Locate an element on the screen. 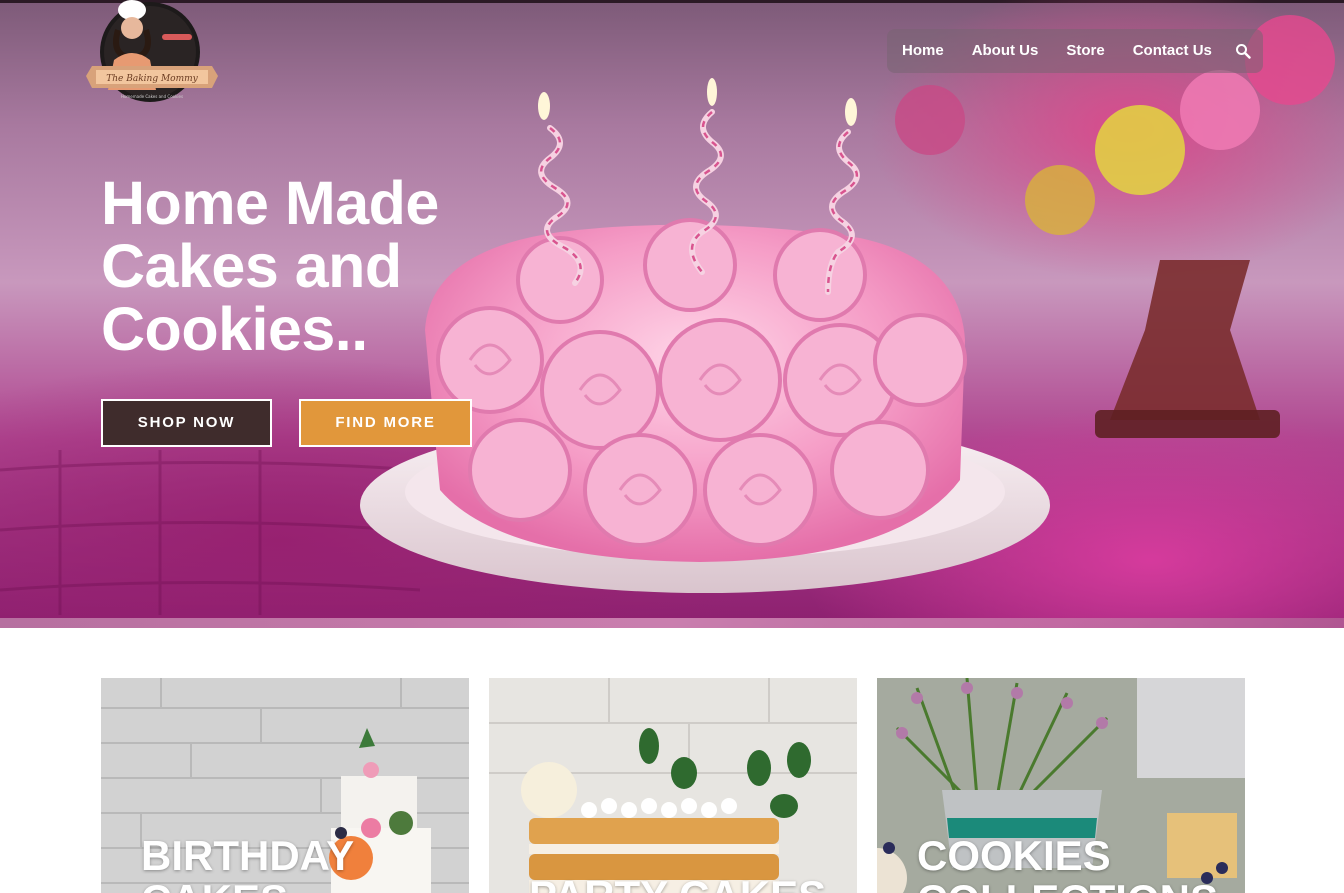  logo-subtext: Homemade Cakes and Cookies is located at coordinates (152, 96).